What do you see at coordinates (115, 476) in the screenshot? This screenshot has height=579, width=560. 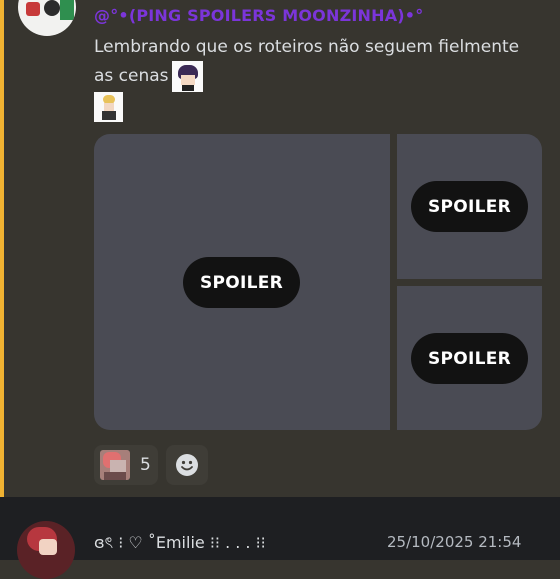 I see `emoji-detail` at bounding box center [115, 476].